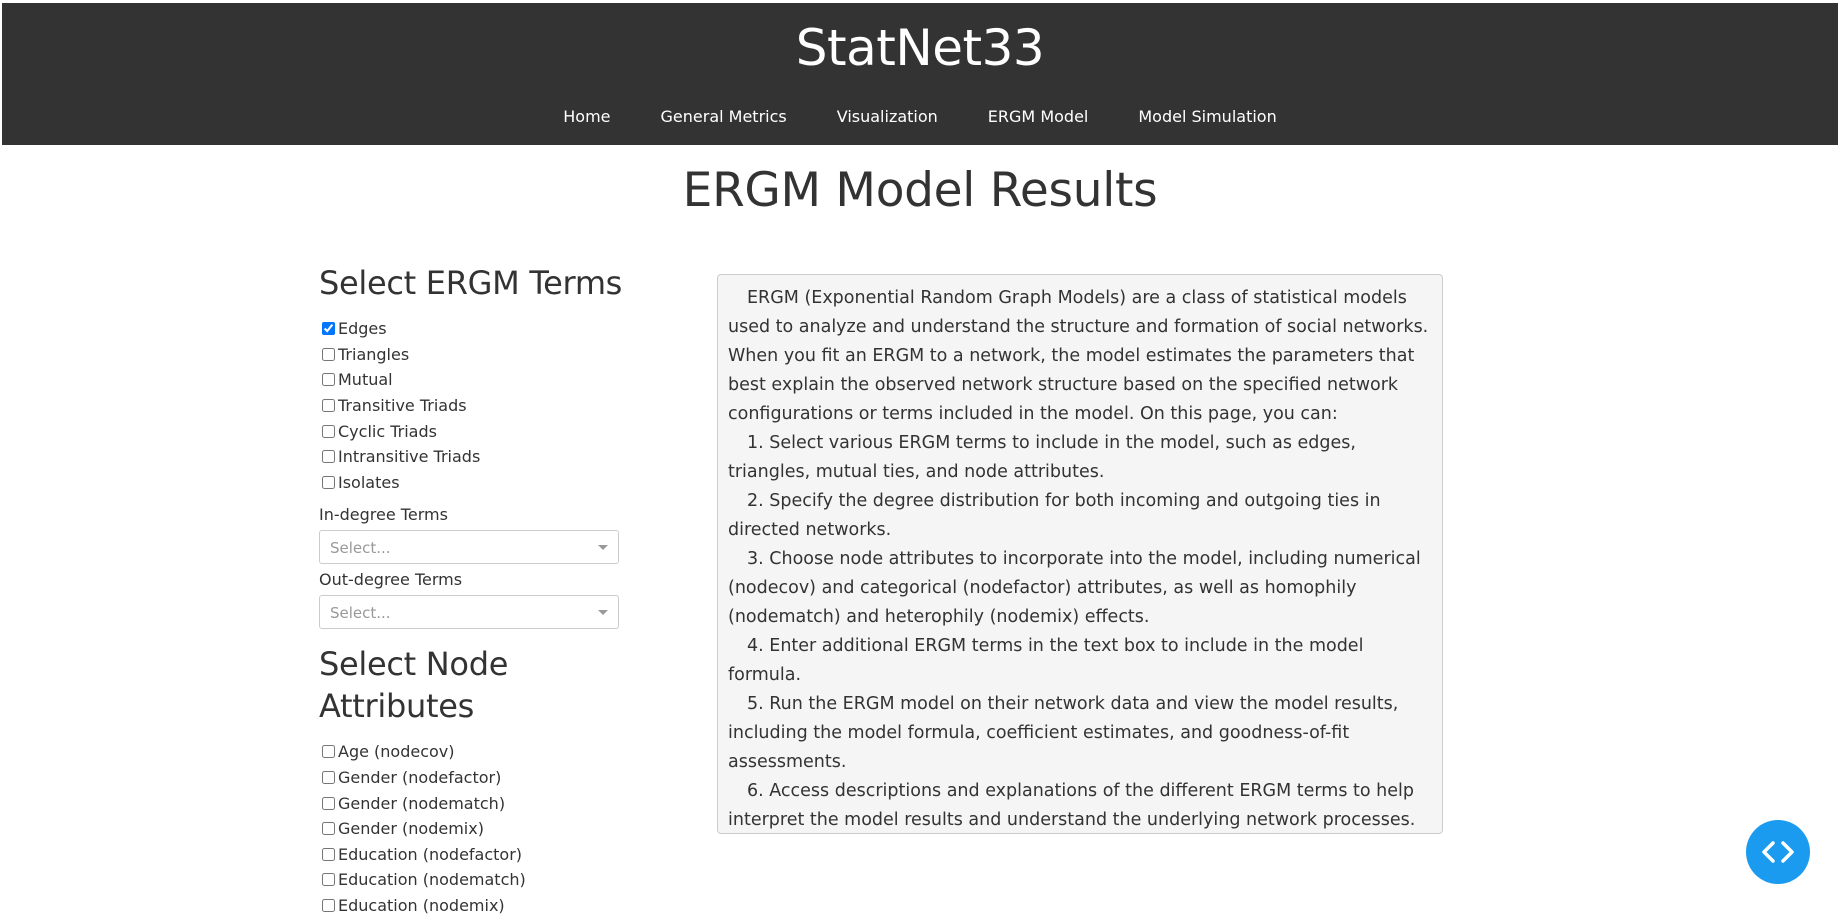 The width and height of the screenshot is (1840, 918). What do you see at coordinates (328, 431) in the screenshot?
I see `term-cyclic-triads-checkbox` at bounding box center [328, 431].